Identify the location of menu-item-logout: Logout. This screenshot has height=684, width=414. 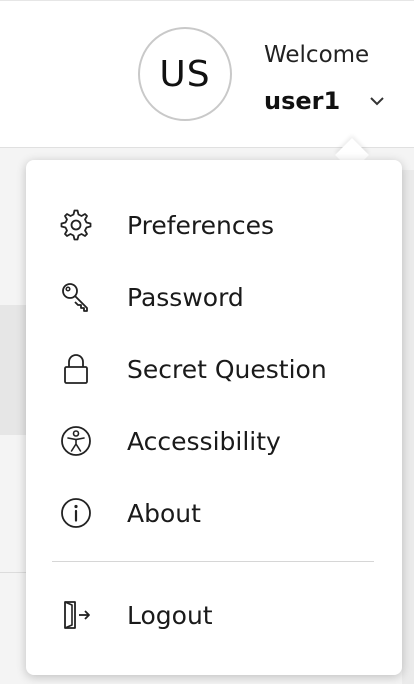
(214, 615).